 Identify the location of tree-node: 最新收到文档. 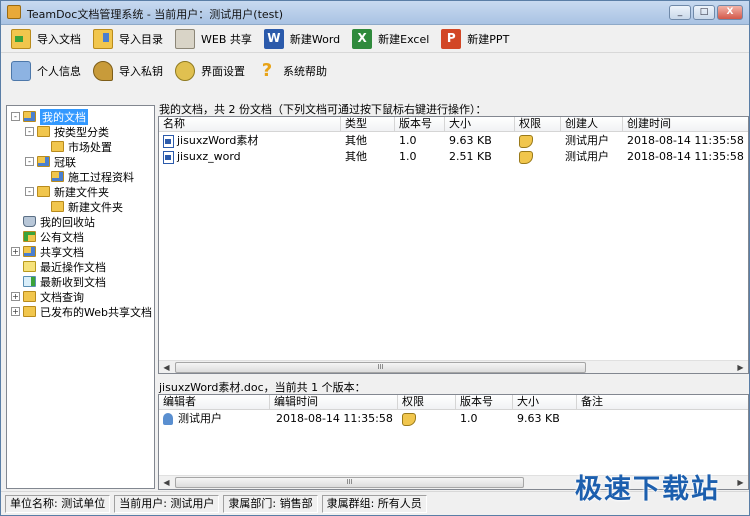
(58, 281).